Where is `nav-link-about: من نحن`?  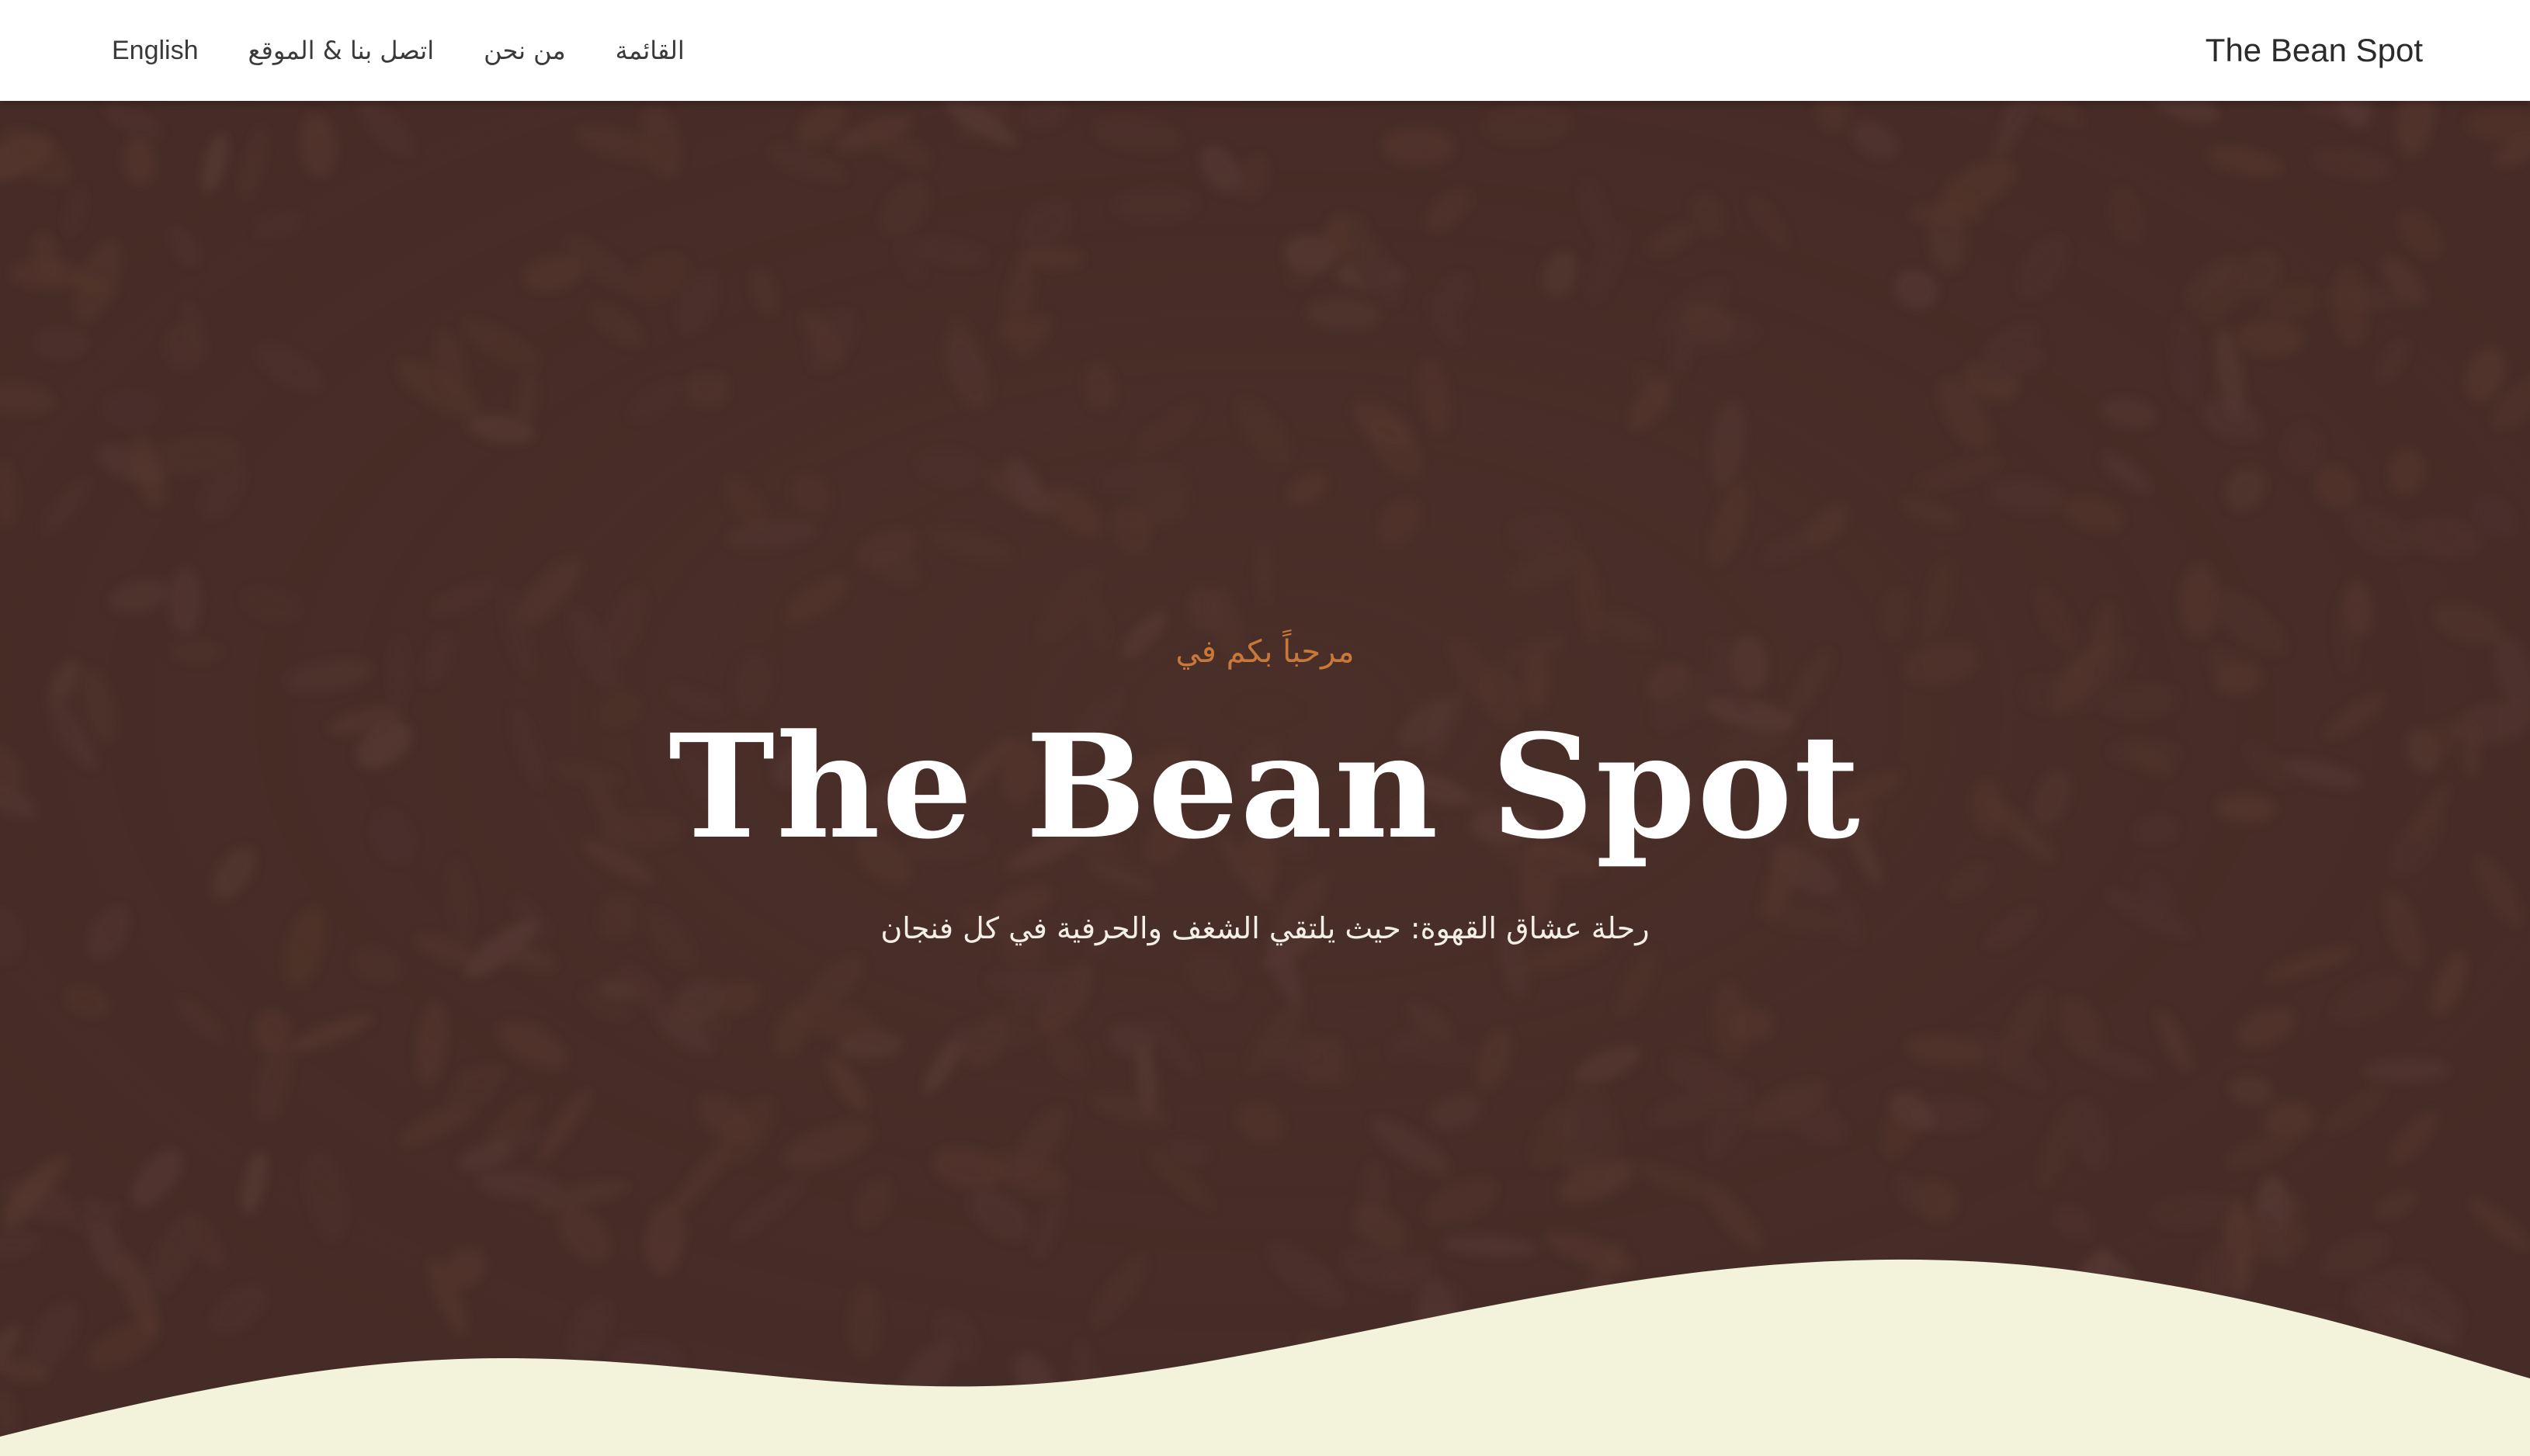
nav-link-about: من نحن is located at coordinates (525, 50).